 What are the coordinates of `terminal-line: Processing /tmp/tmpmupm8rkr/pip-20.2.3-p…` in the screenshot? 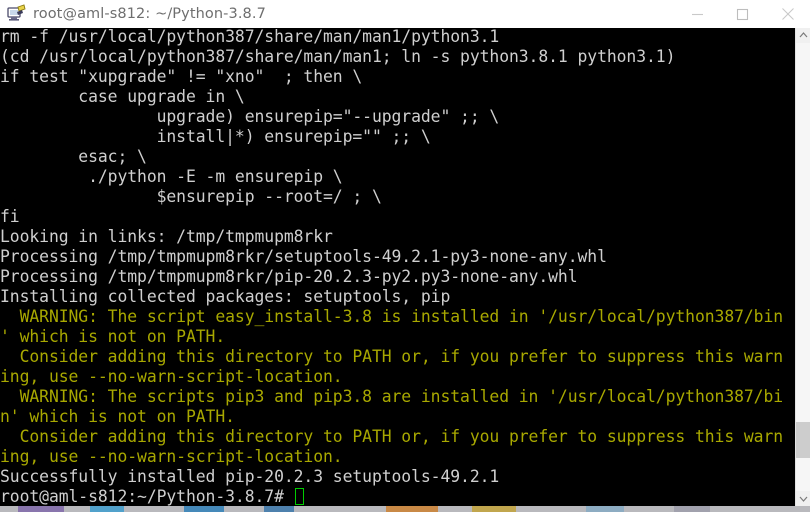 It's located at (289, 276).